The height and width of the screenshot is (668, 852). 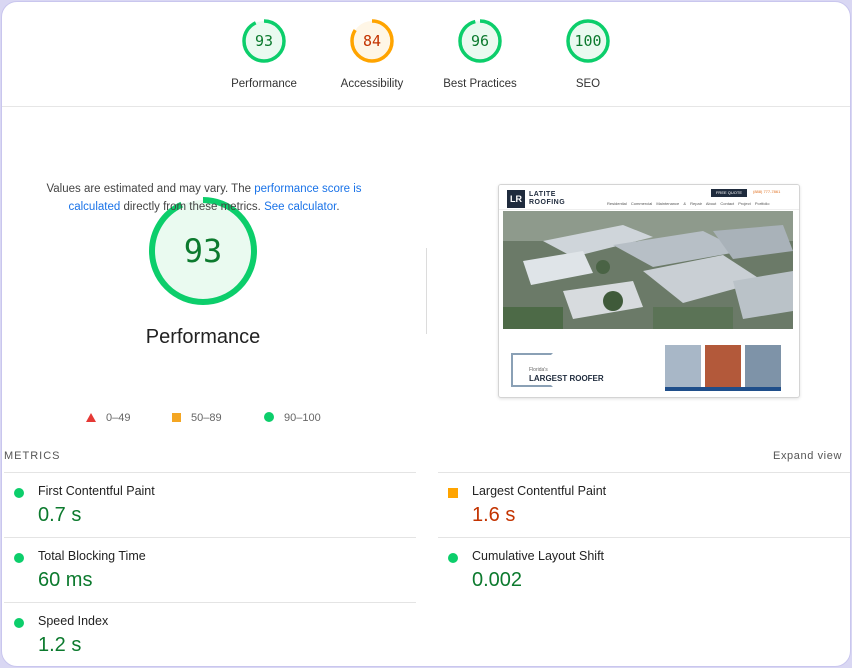 I want to click on gauge-ring: 84, so click(x=372, y=41).